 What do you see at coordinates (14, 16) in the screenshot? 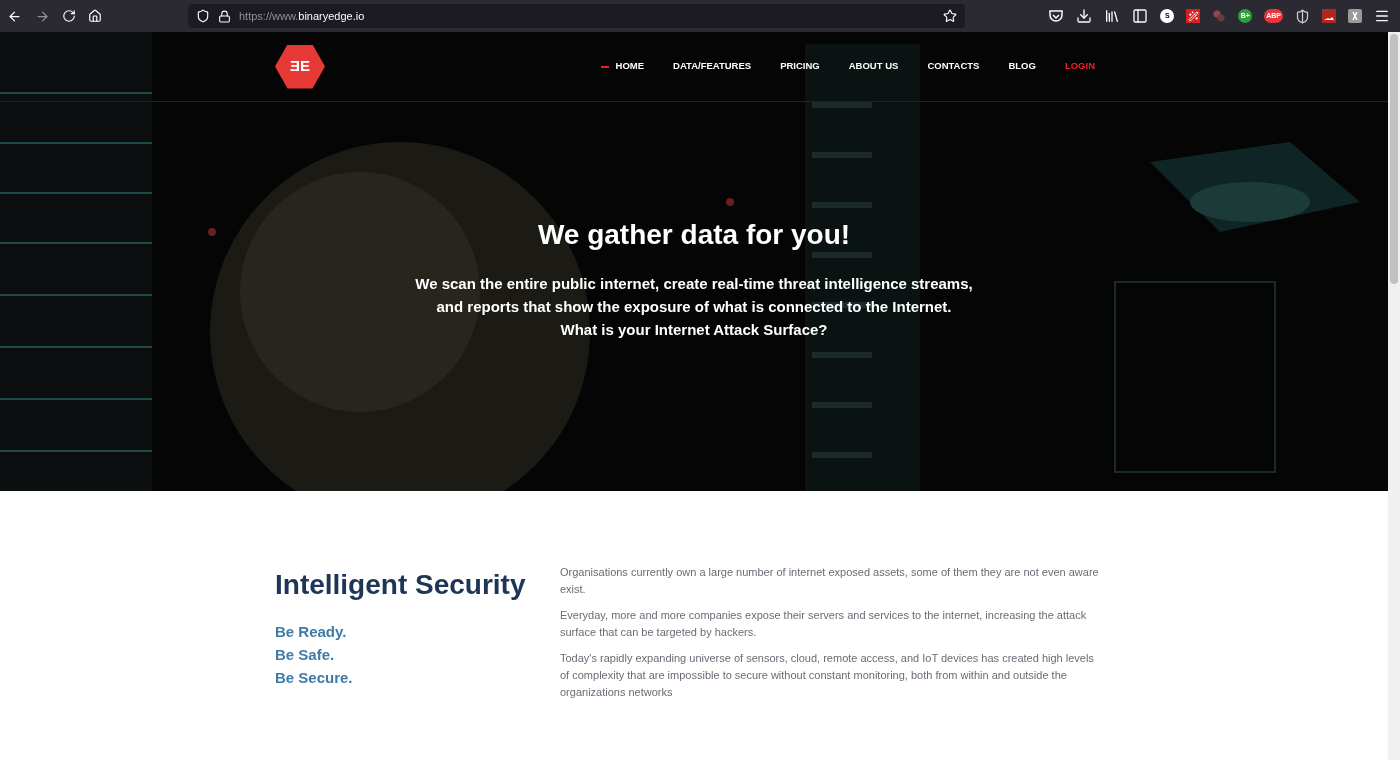
I see `back-icon` at bounding box center [14, 16].